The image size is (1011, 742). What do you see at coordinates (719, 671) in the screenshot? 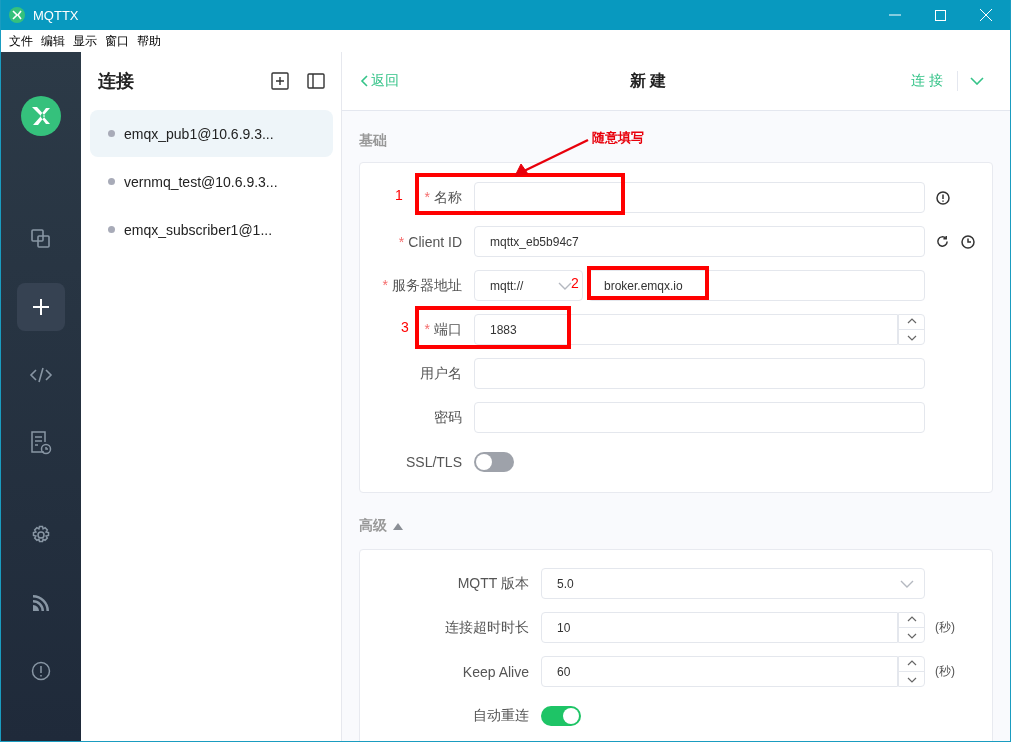
I see `number-field: 60` at bounding box center [719, 671].